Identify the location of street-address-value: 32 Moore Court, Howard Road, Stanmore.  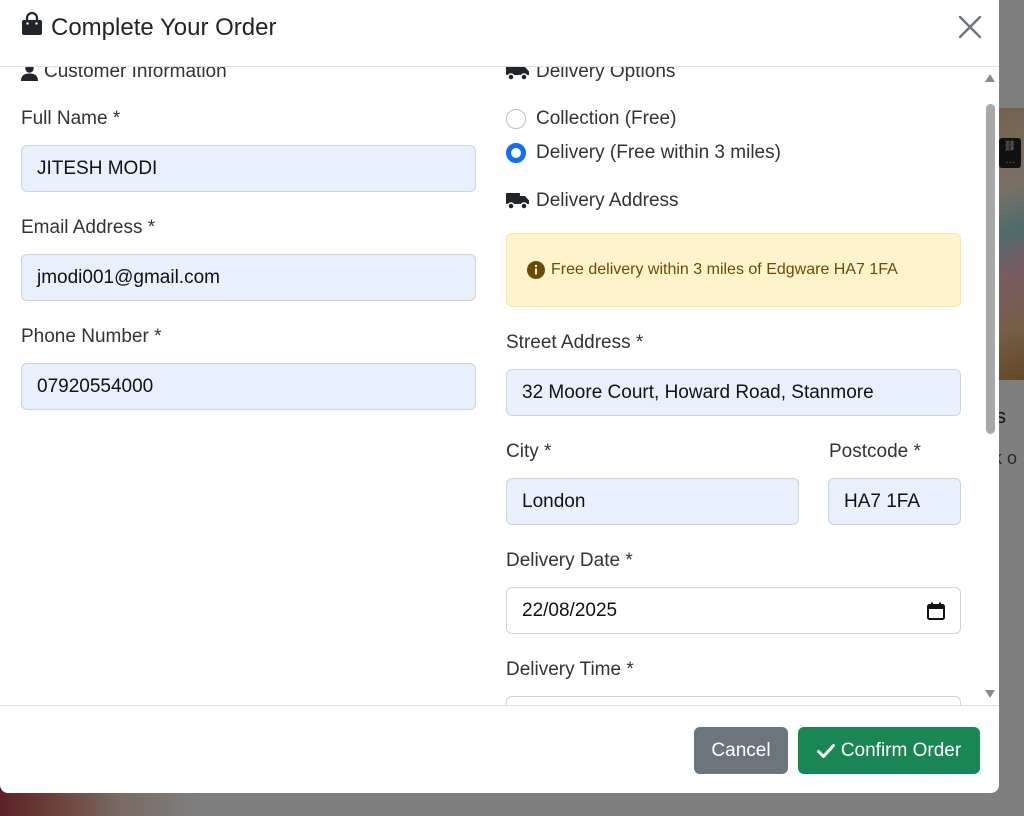
(698, 392).